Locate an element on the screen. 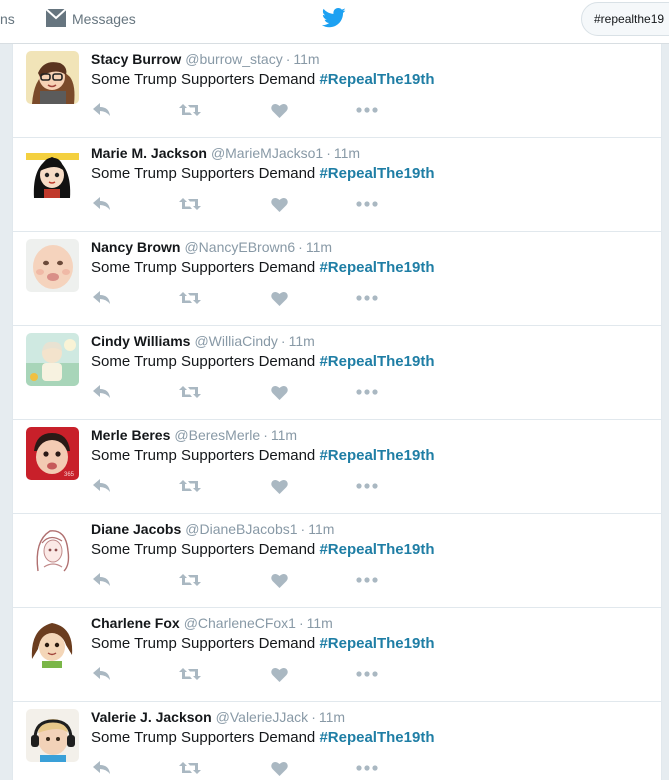 This screenshot has width=669, height=780. tweet-author-name: Cindy Williams is located at coordinates (140, 341).